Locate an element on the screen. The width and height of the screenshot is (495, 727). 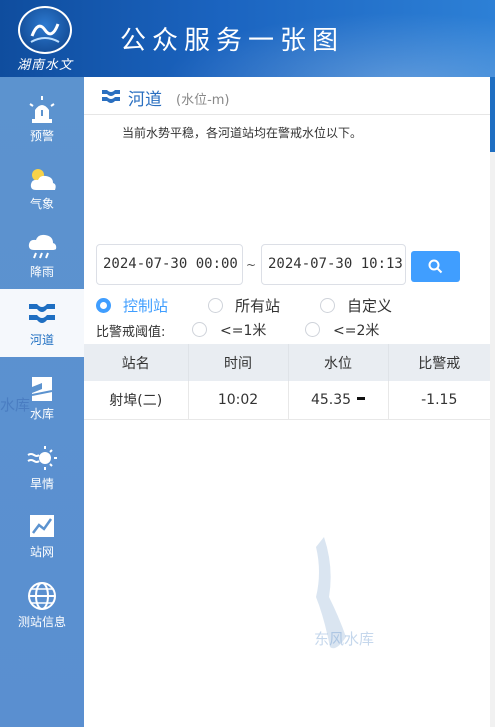
radio-label: <=2米 is located at coordinates (356, 330).